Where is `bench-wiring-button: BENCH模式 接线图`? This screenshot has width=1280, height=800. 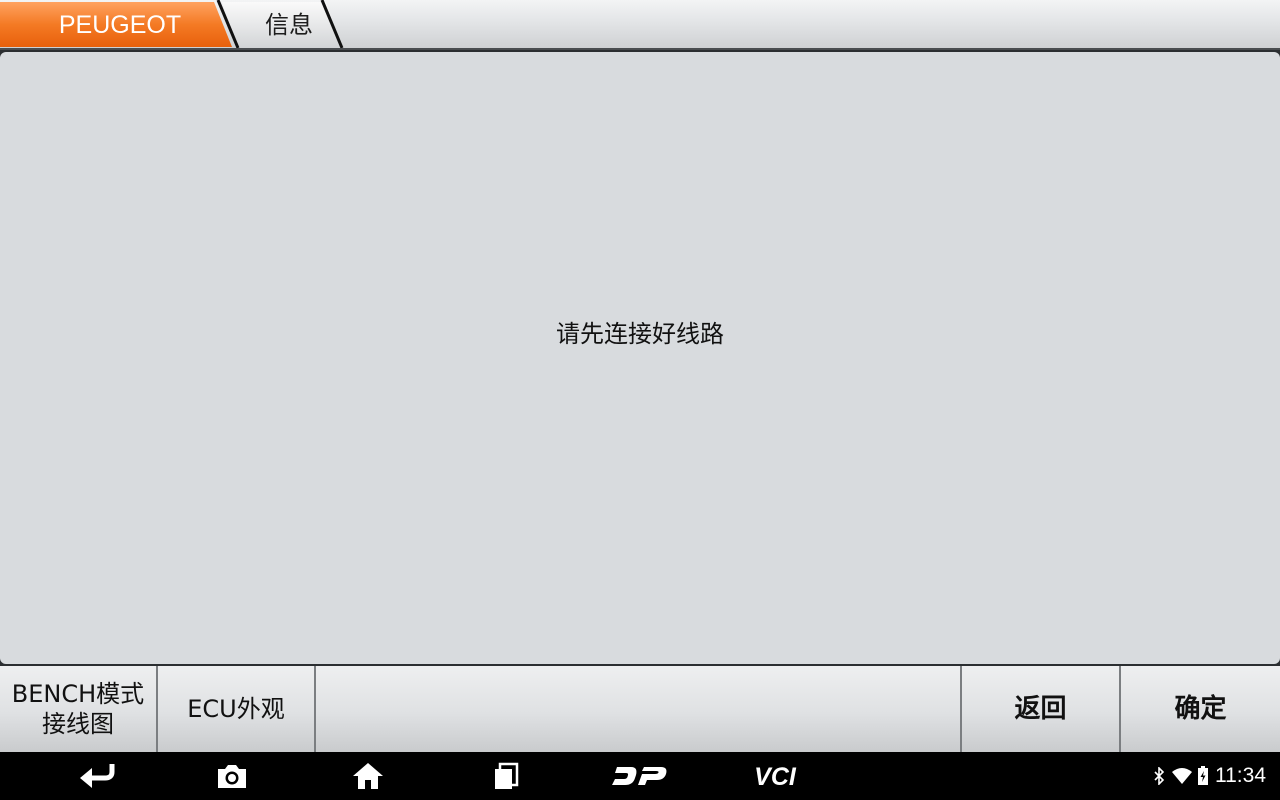 bench-wiring-button: BENCH模式 接线图 is located at coordinates (79, 709).